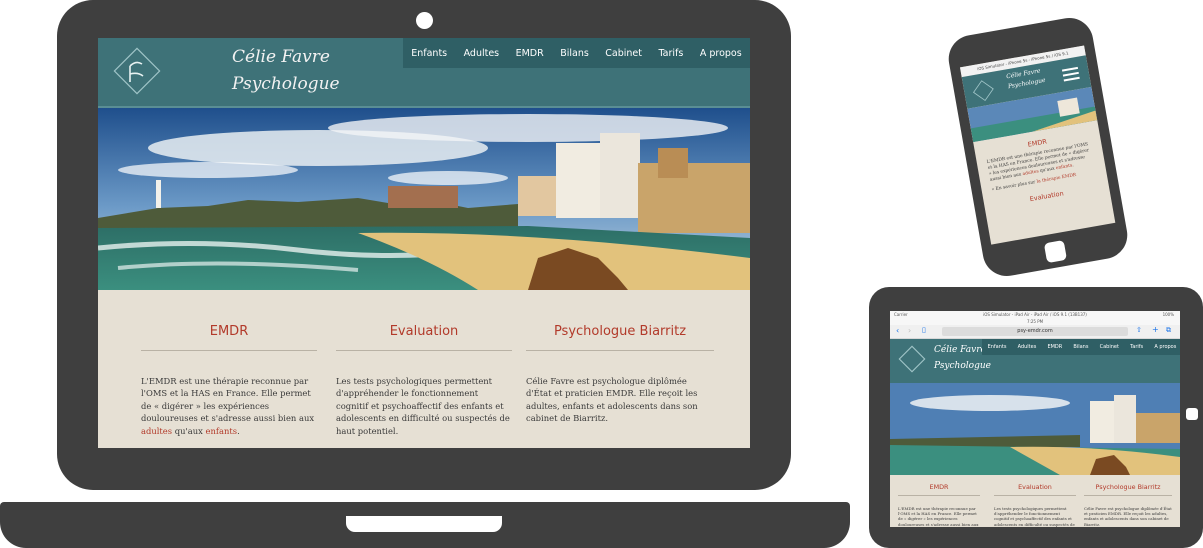 This screenshot has height=548, width=1203. I want to click on hero-beach-image, so click(1035, 429).